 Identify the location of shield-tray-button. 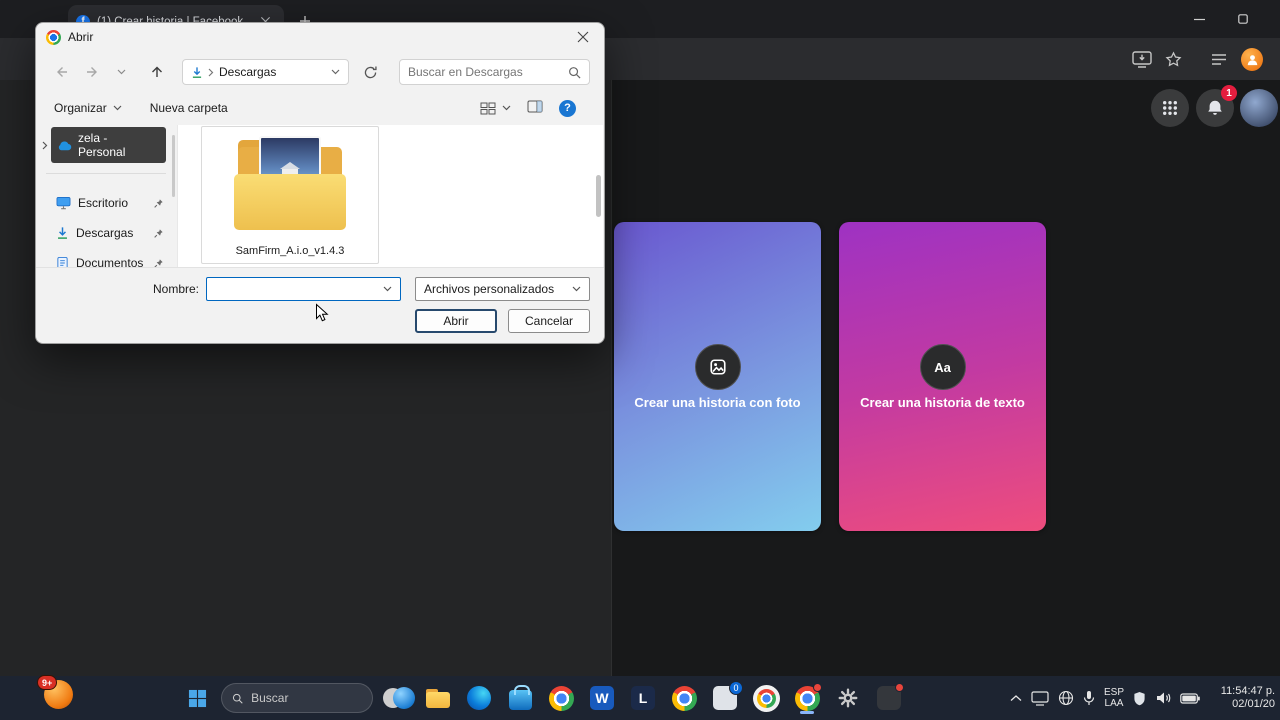
(1139, 698).